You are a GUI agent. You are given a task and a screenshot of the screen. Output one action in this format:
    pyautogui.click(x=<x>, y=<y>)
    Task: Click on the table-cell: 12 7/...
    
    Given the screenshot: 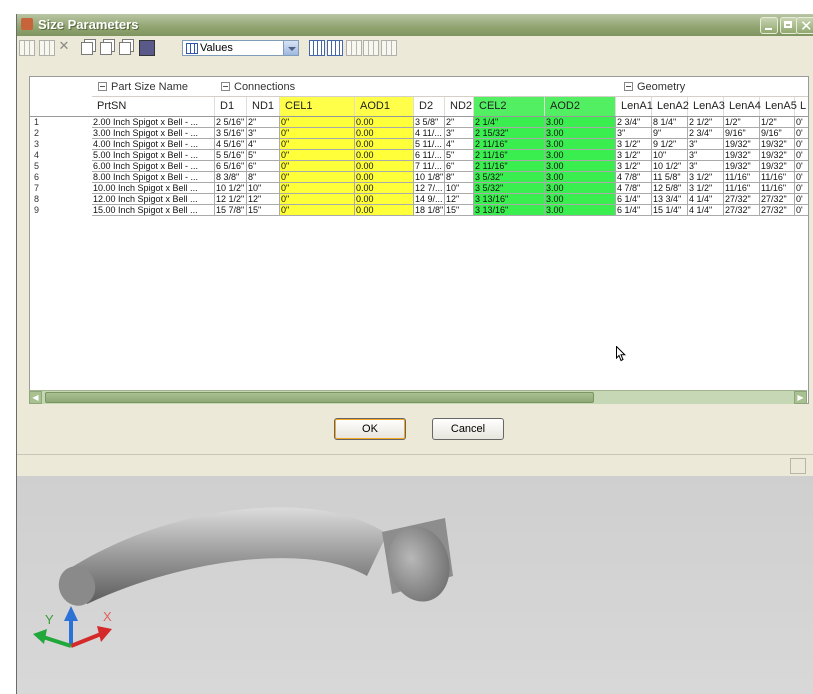 What is the action you would take?
    pyautogui.click(x=429, y=188)
    